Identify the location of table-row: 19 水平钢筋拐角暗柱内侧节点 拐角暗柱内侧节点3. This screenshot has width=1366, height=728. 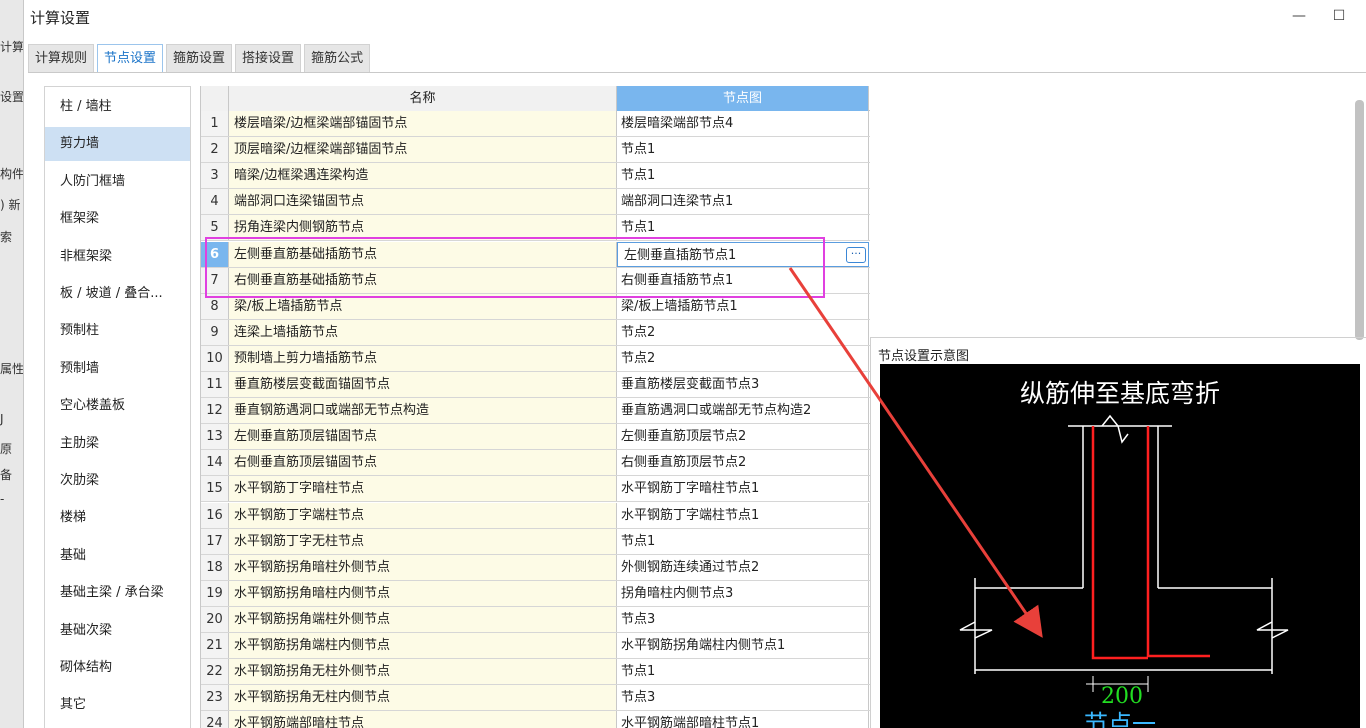
(535, 593).